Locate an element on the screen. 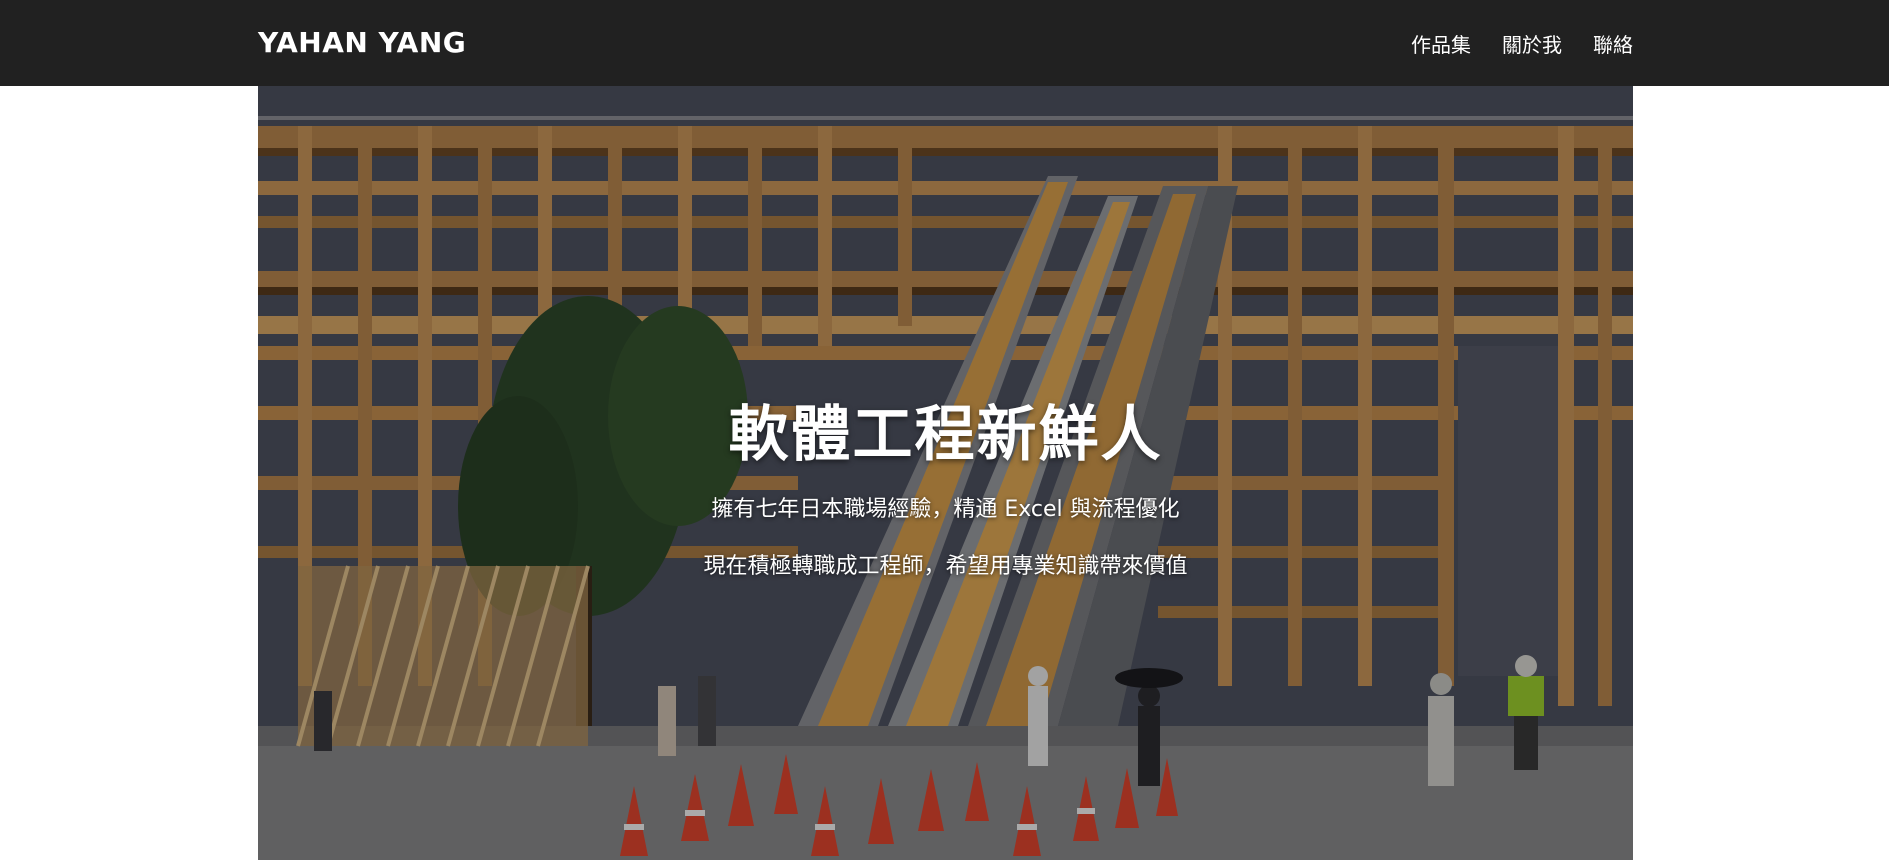 This screenshot has height=860, width=1889. hero-title: 軟體工程新鮮人 is located at coordinates (945, 435).